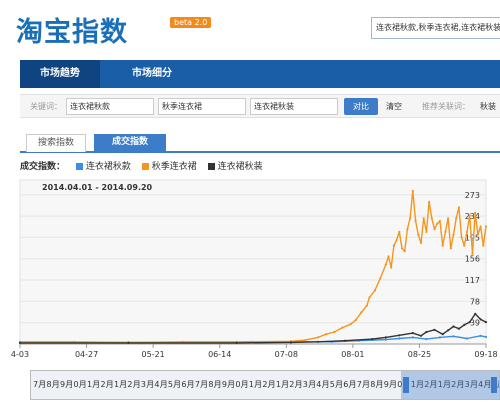 The width and height of the screenshot is (500, 418). I want to click on y-tick-3: 156, so click(472, 259).